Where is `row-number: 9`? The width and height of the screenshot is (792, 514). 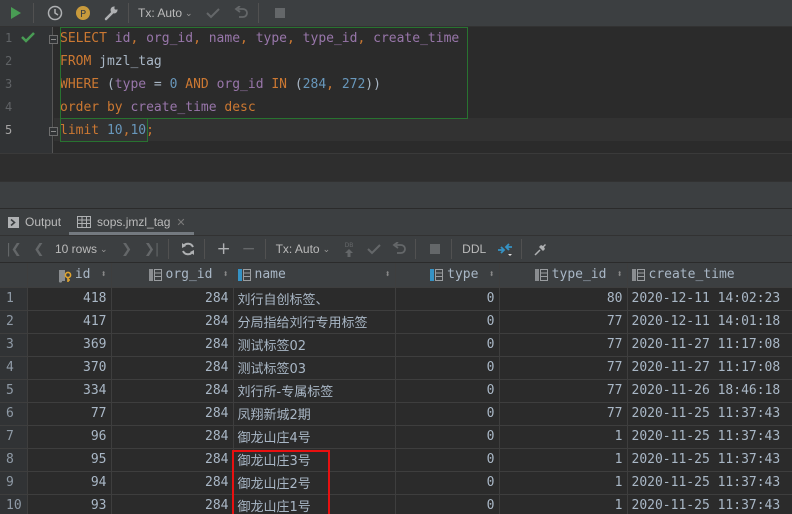 row-number: 9 is located at coordinates (14, 483).